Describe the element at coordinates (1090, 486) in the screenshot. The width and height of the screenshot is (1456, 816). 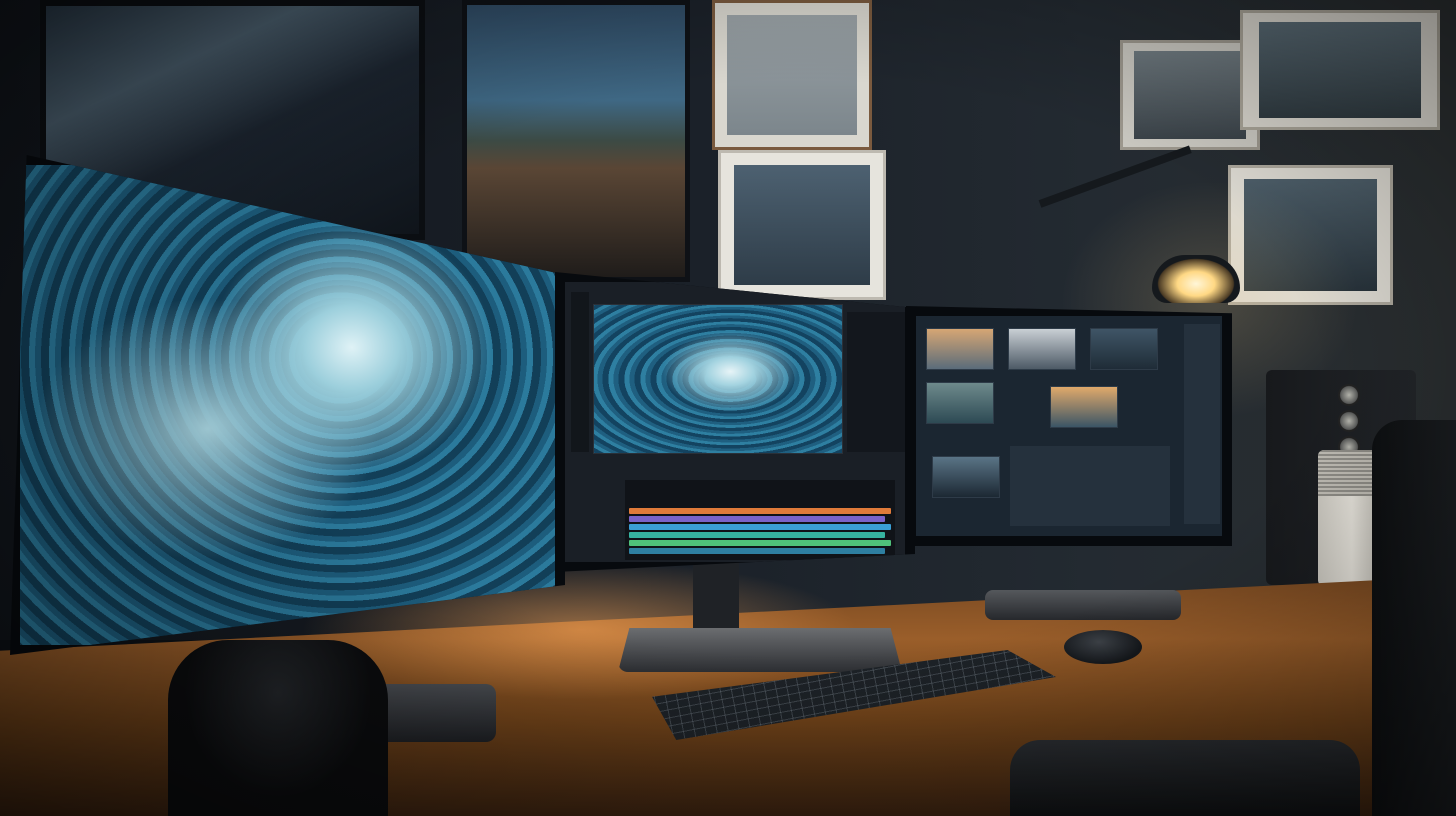
I see `media-panel` at that location.